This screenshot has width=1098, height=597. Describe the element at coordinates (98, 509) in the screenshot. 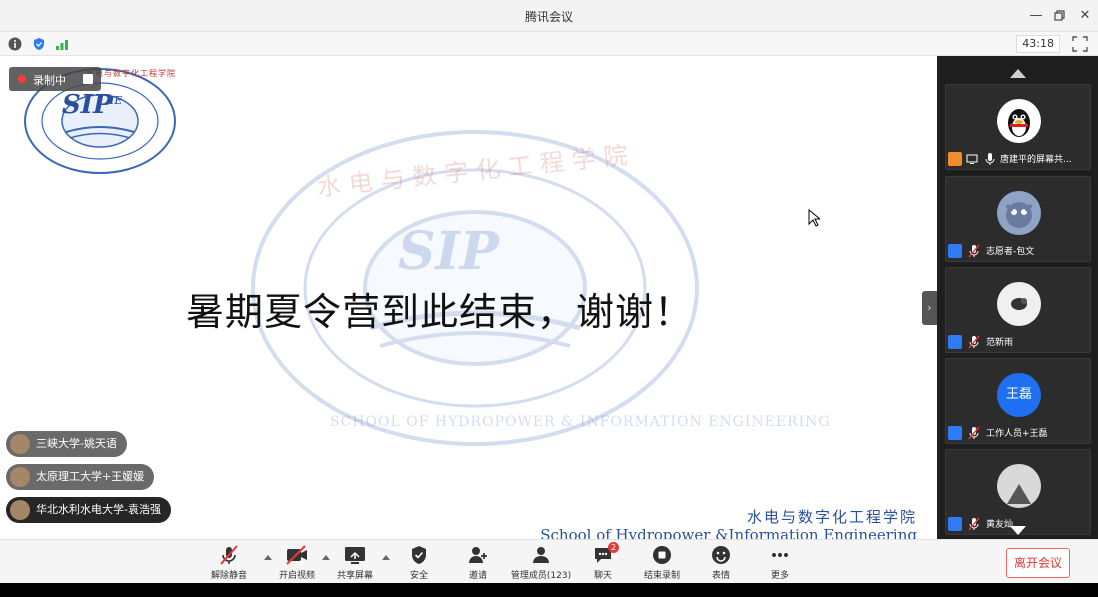

I see `notification-text: 华北水利水电大学-袁浩强` at that location.